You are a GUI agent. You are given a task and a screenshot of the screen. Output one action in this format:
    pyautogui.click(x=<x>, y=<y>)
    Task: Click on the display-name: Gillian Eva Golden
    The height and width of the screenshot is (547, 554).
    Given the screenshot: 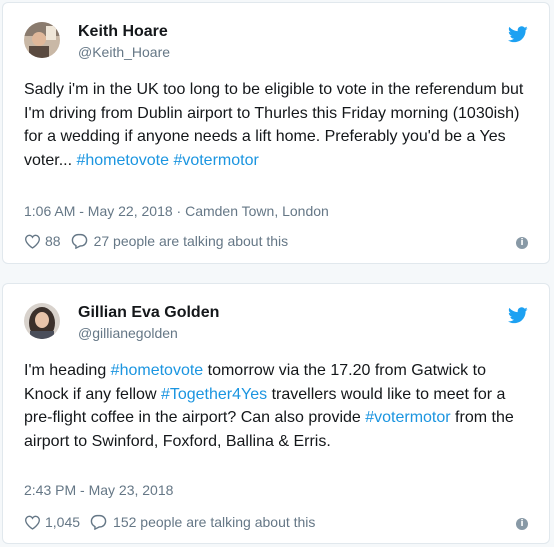 What is the action you would take?
    pyautogui.click(x=148, y=313)
    